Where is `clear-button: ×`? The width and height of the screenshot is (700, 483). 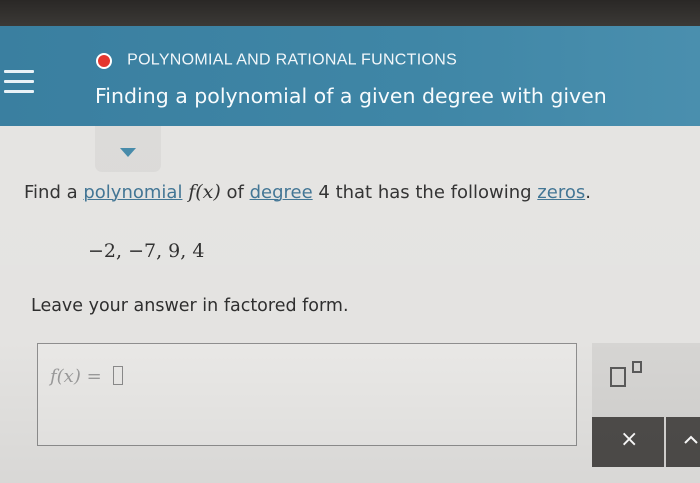 clear-button: × is located at coordinates (628, 442).